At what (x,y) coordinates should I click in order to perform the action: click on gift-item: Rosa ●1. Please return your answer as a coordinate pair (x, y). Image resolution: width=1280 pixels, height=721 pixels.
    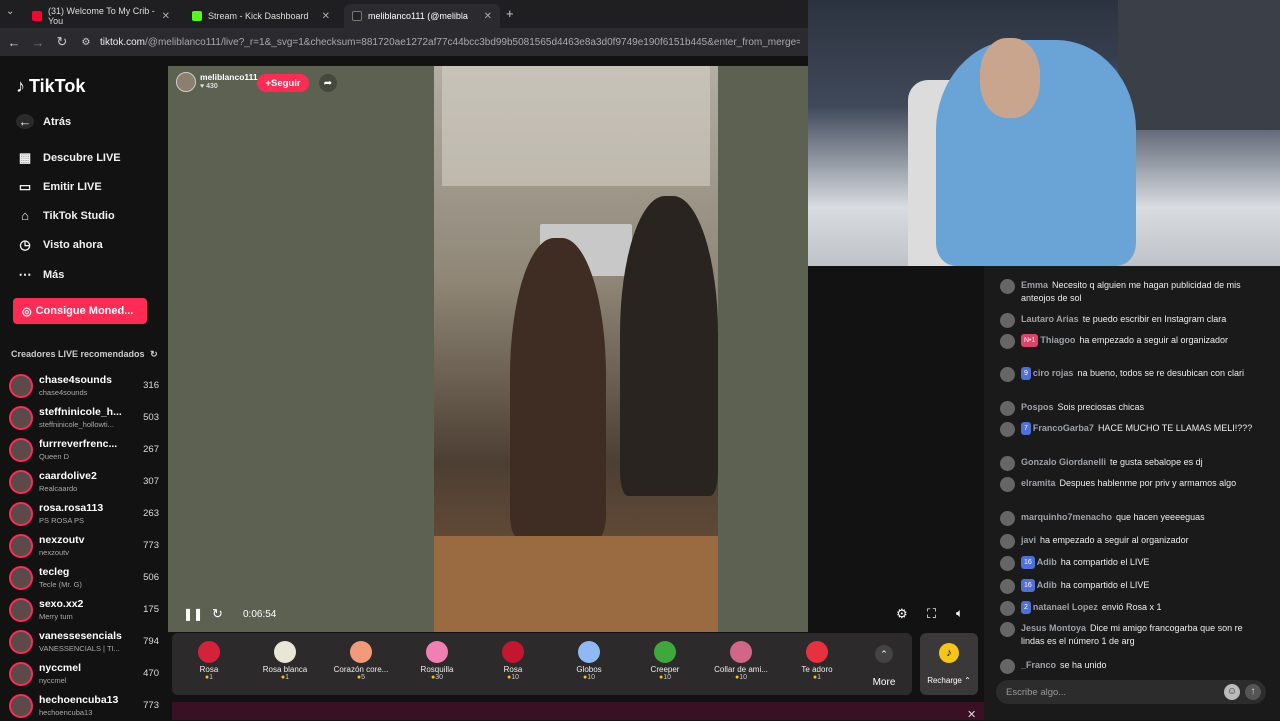
    Looking at the image, I should click on (209, 665).